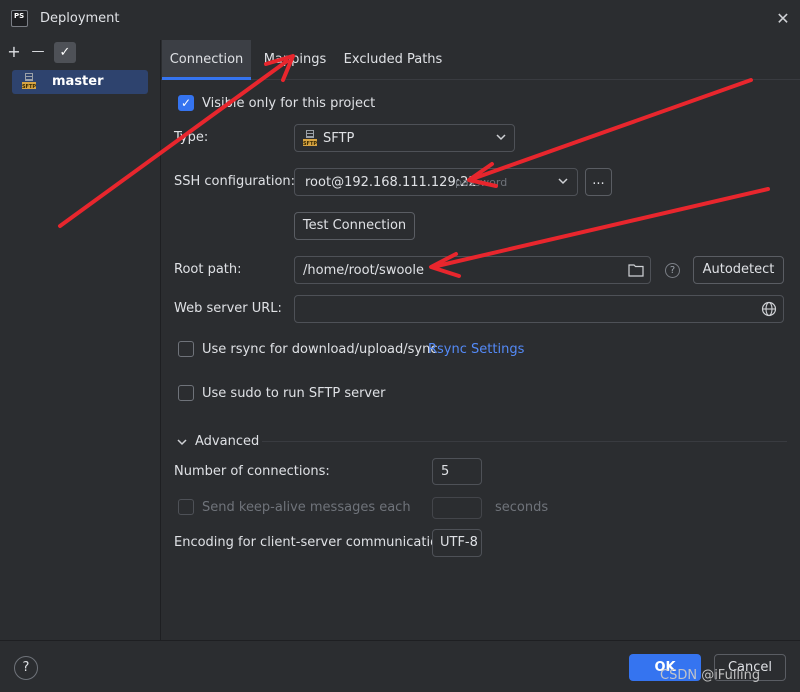 The width and height of the screenshot is (800, 692). What do you see at coordinates (354, 226) in the screenshot?
I see `test-connection-button: Test Connection` at bounding box center [354, 226].